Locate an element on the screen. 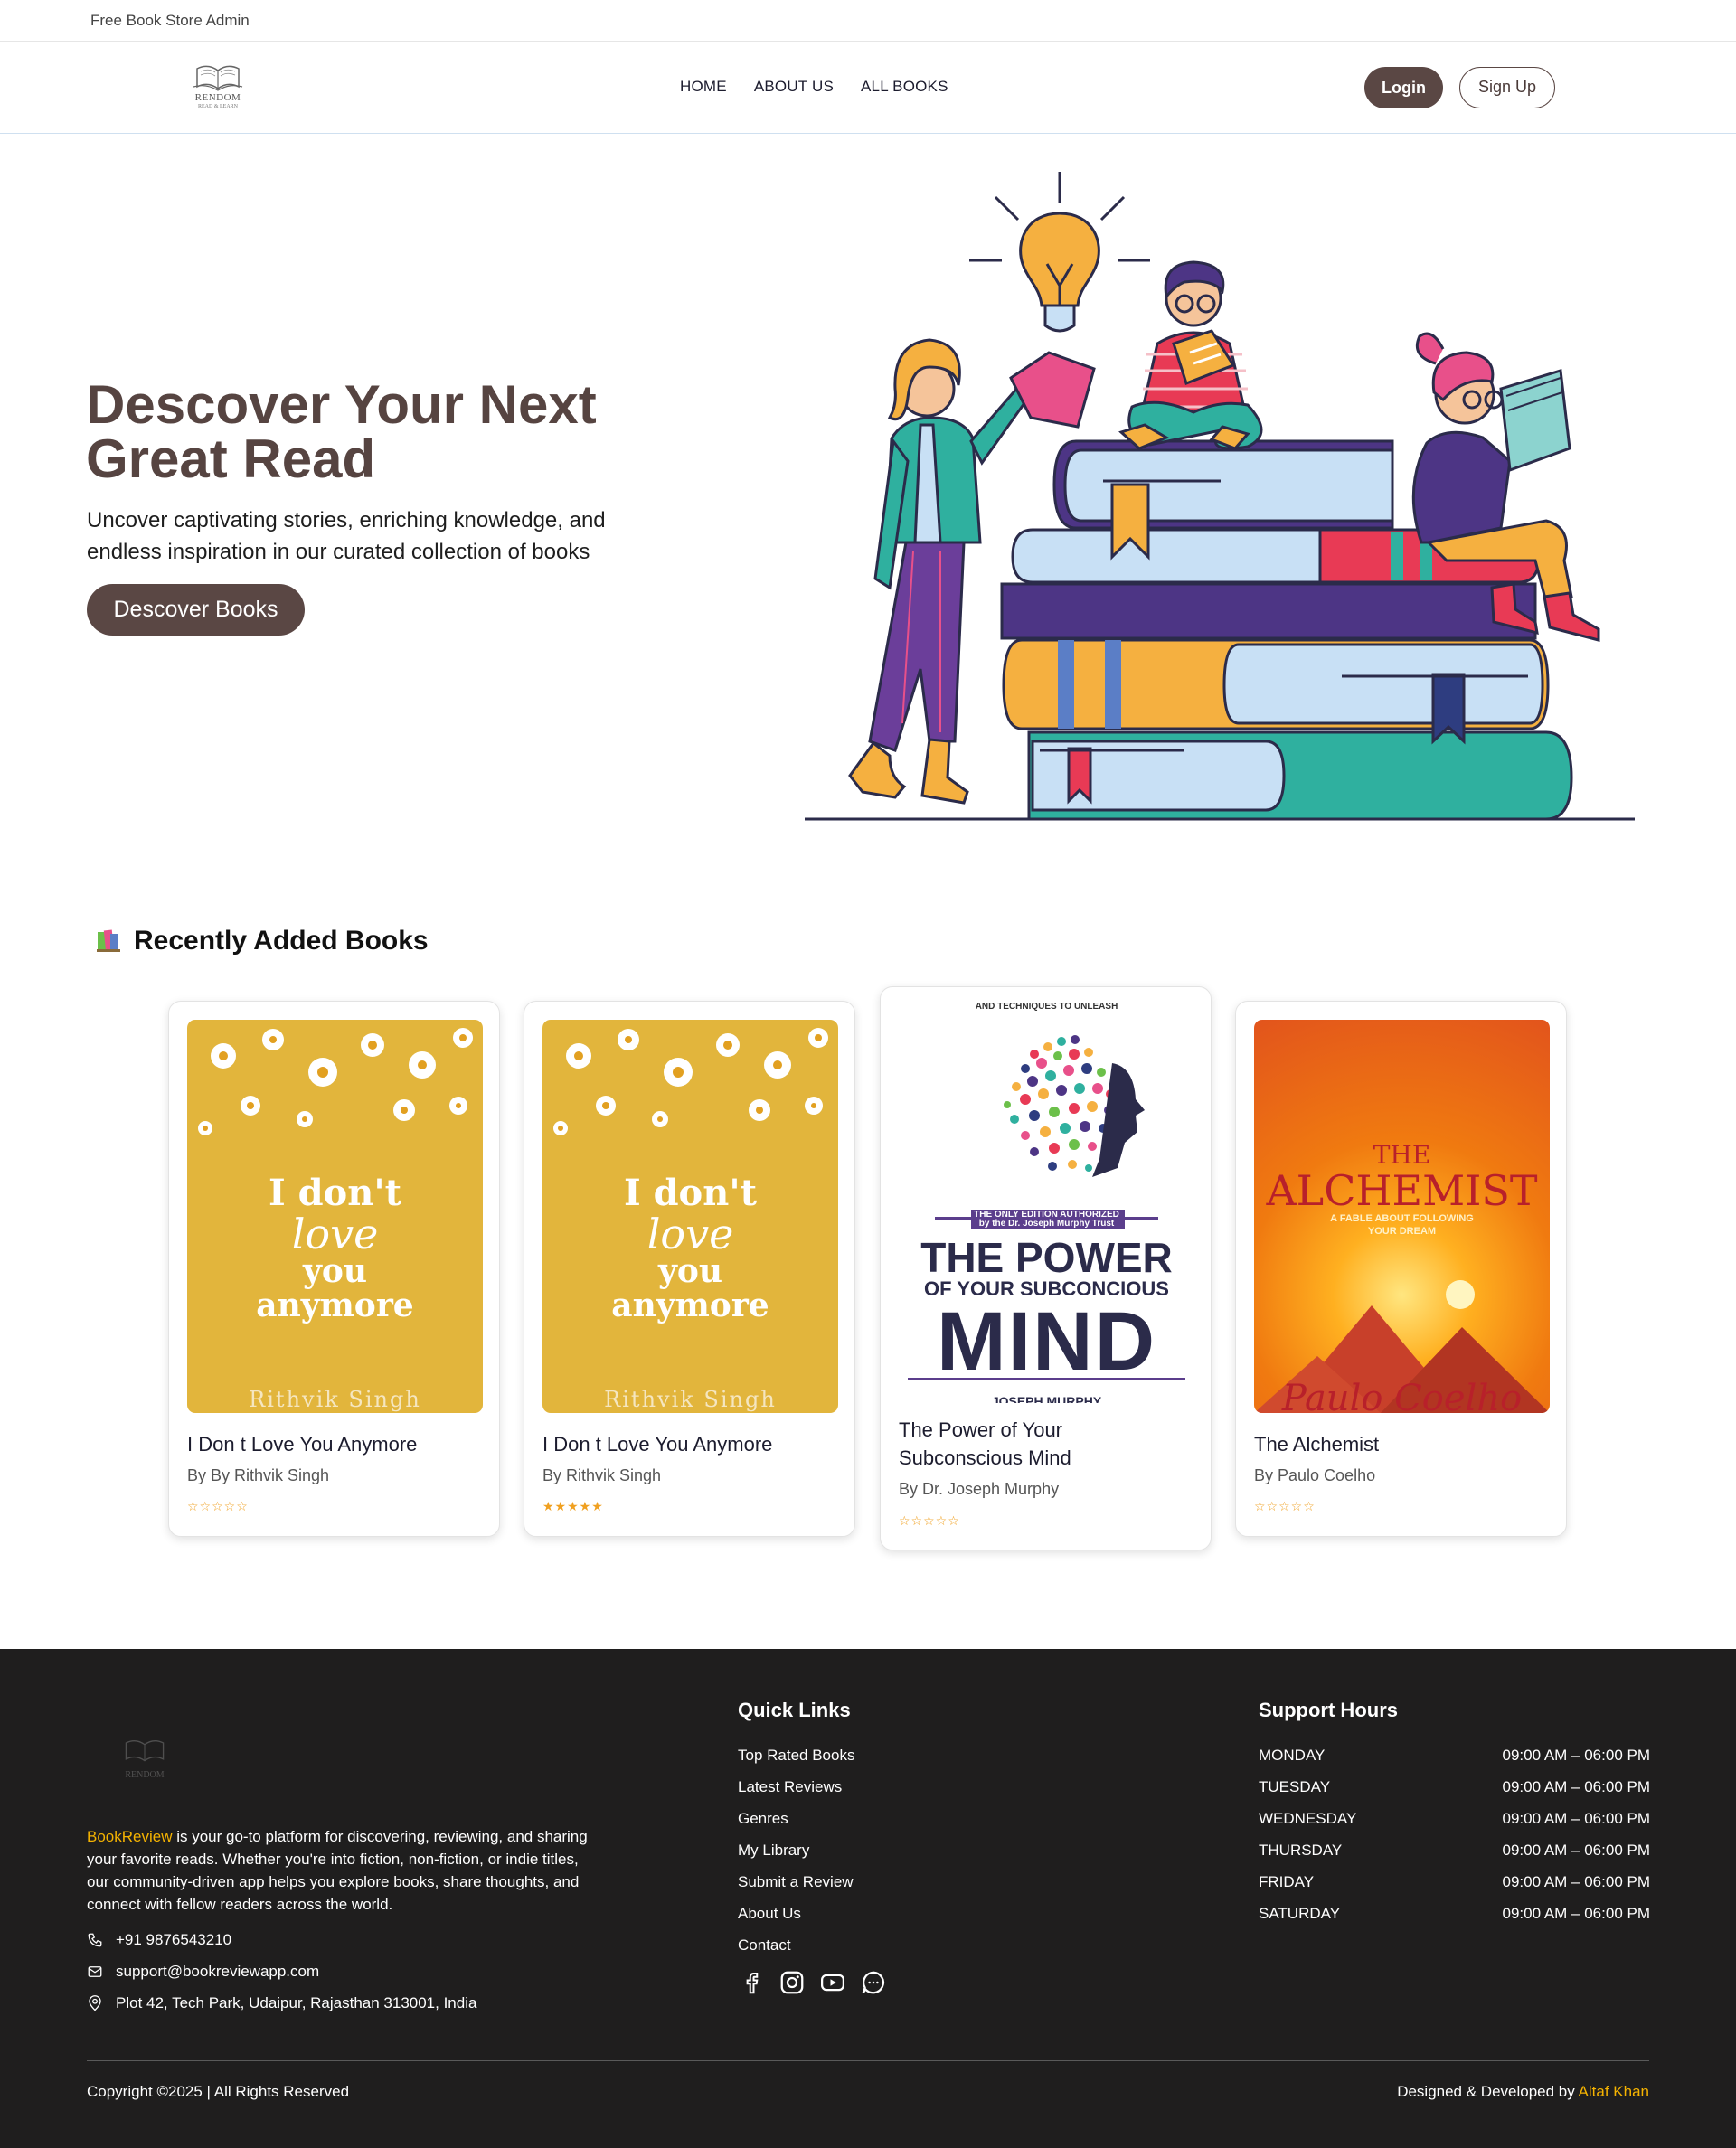 The width and height of the screenshot is (1736, 2148). cover-badge-line2: by the Dr. Joseph Murphy Trust is located at coordinates (1046, 1224).